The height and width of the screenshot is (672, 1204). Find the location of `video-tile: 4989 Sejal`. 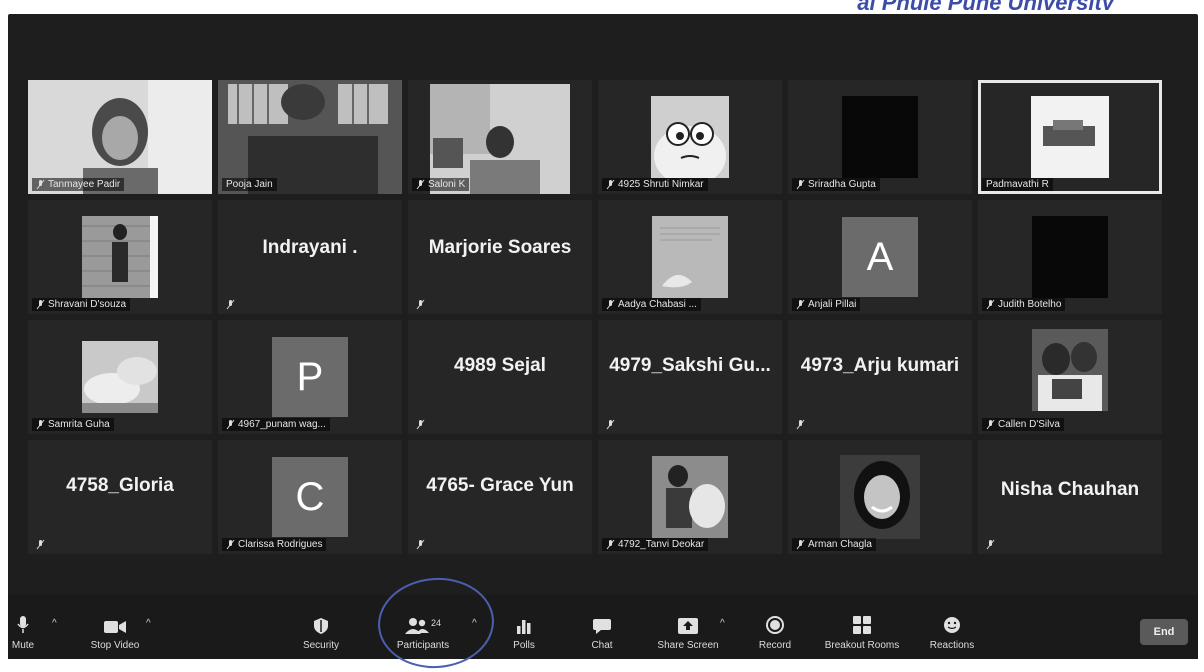

video-tile: 4989 Sejal is located at coordinates (500, 377).